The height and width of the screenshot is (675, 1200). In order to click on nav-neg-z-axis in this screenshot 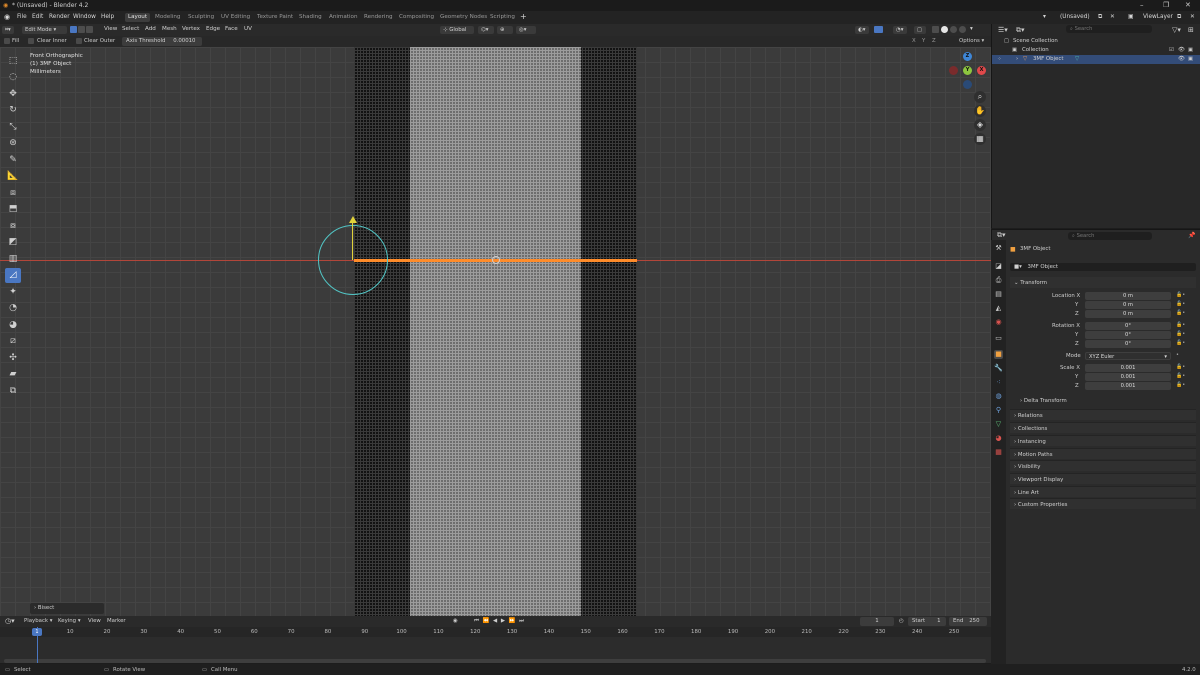, I will do `click(967, 84)`.